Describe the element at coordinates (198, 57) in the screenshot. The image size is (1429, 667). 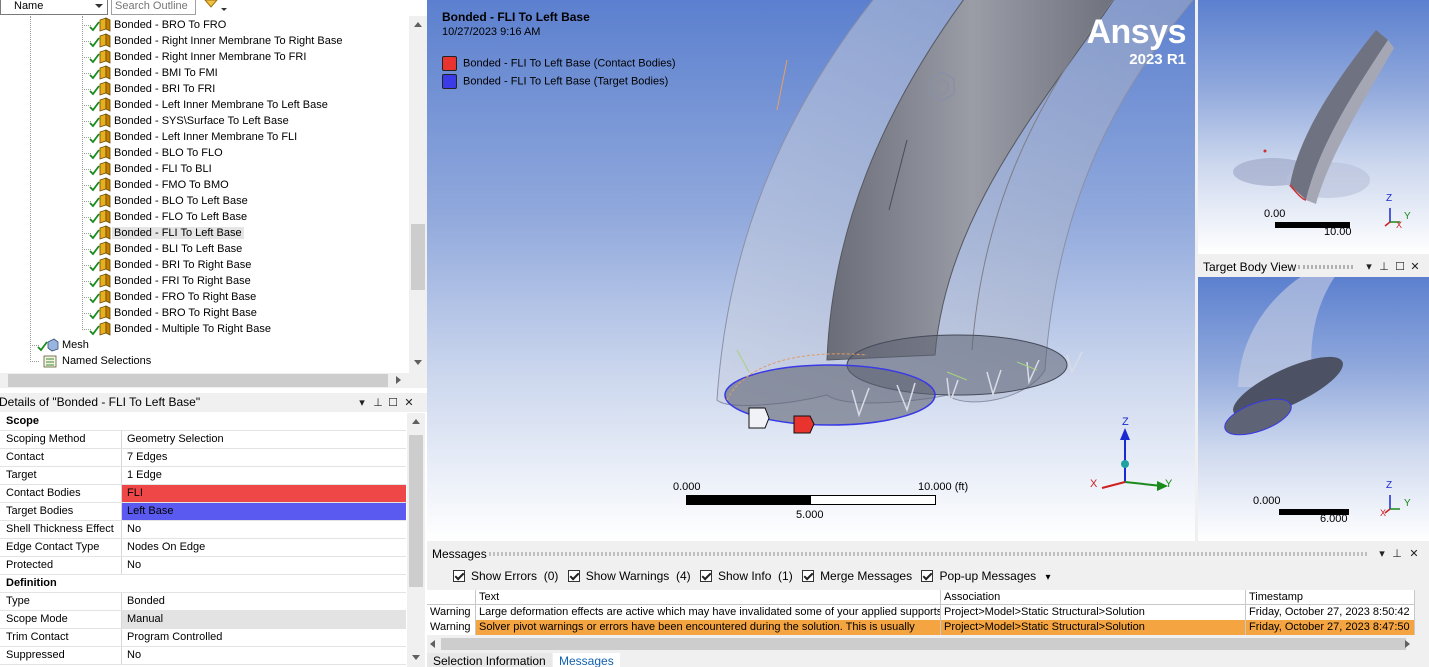
I see `tree-item-contact: Bonded - Right Inner Membrane To FRI` at that location.